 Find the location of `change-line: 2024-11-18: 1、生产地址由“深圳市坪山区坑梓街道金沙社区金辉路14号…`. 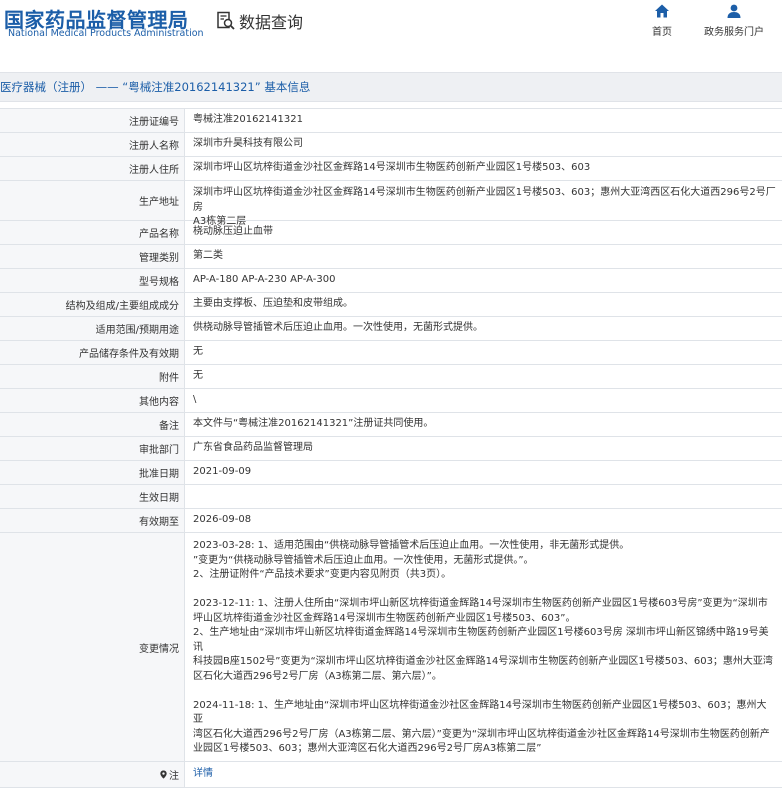

change-line: 2024-11-18: 1、生产地址由“深圳市坪山区坑梓街道金沙社区金辉路14号… is located at coordinates (480, 712).